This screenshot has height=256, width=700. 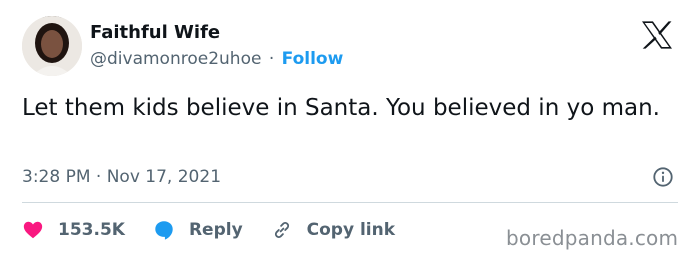 What do you see at coordinates (350, 202) in the screenshot?
I see `divider` at bounding box center [350, 202].